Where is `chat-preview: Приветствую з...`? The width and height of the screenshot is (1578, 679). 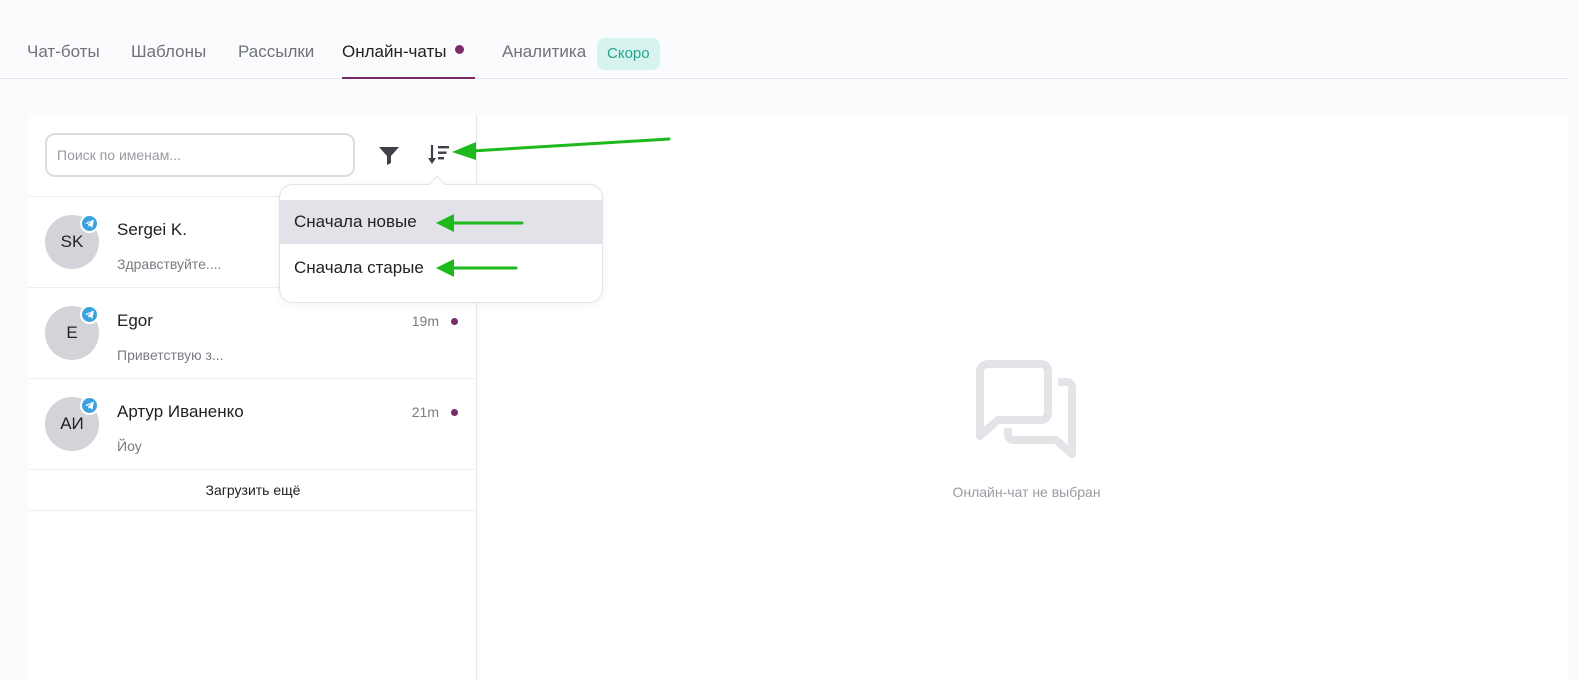 chat-preview: Приветствую з... is located at coordinates (170, 355).